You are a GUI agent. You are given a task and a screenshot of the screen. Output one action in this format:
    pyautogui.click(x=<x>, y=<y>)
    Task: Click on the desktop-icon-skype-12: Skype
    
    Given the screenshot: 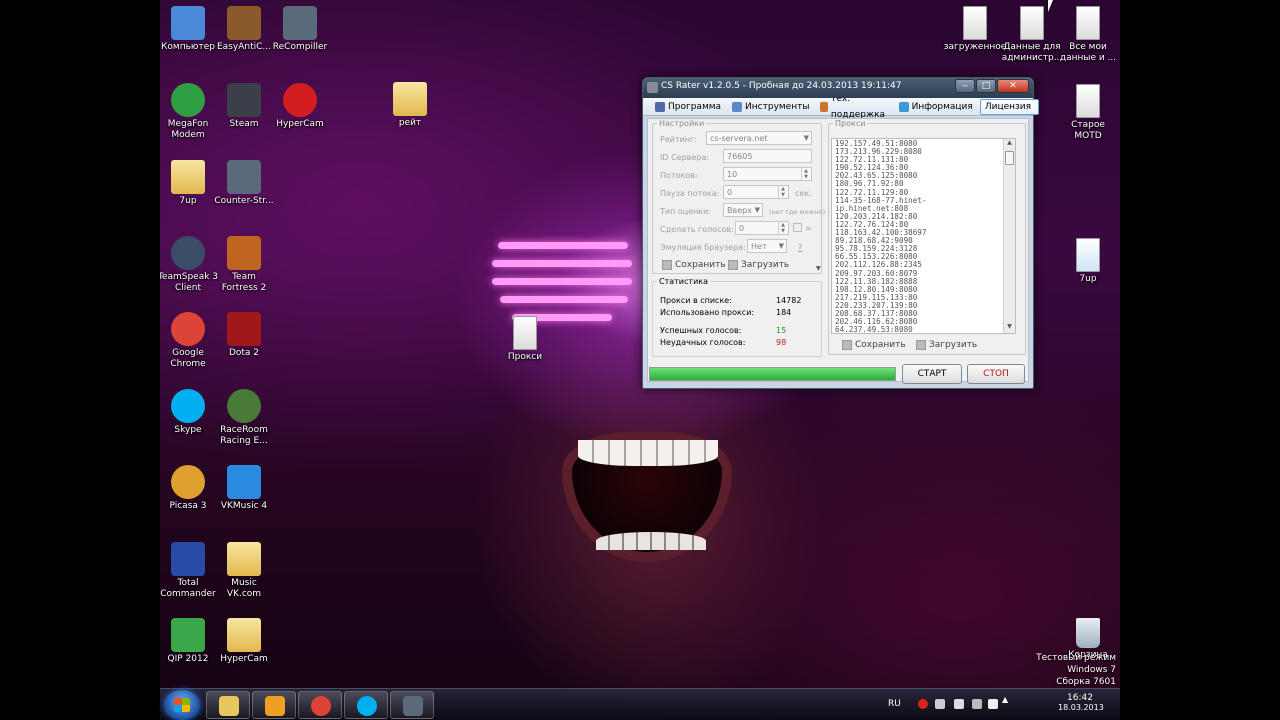 What is the action you would take?
    pyautogui.click(x=190, y=412)
    